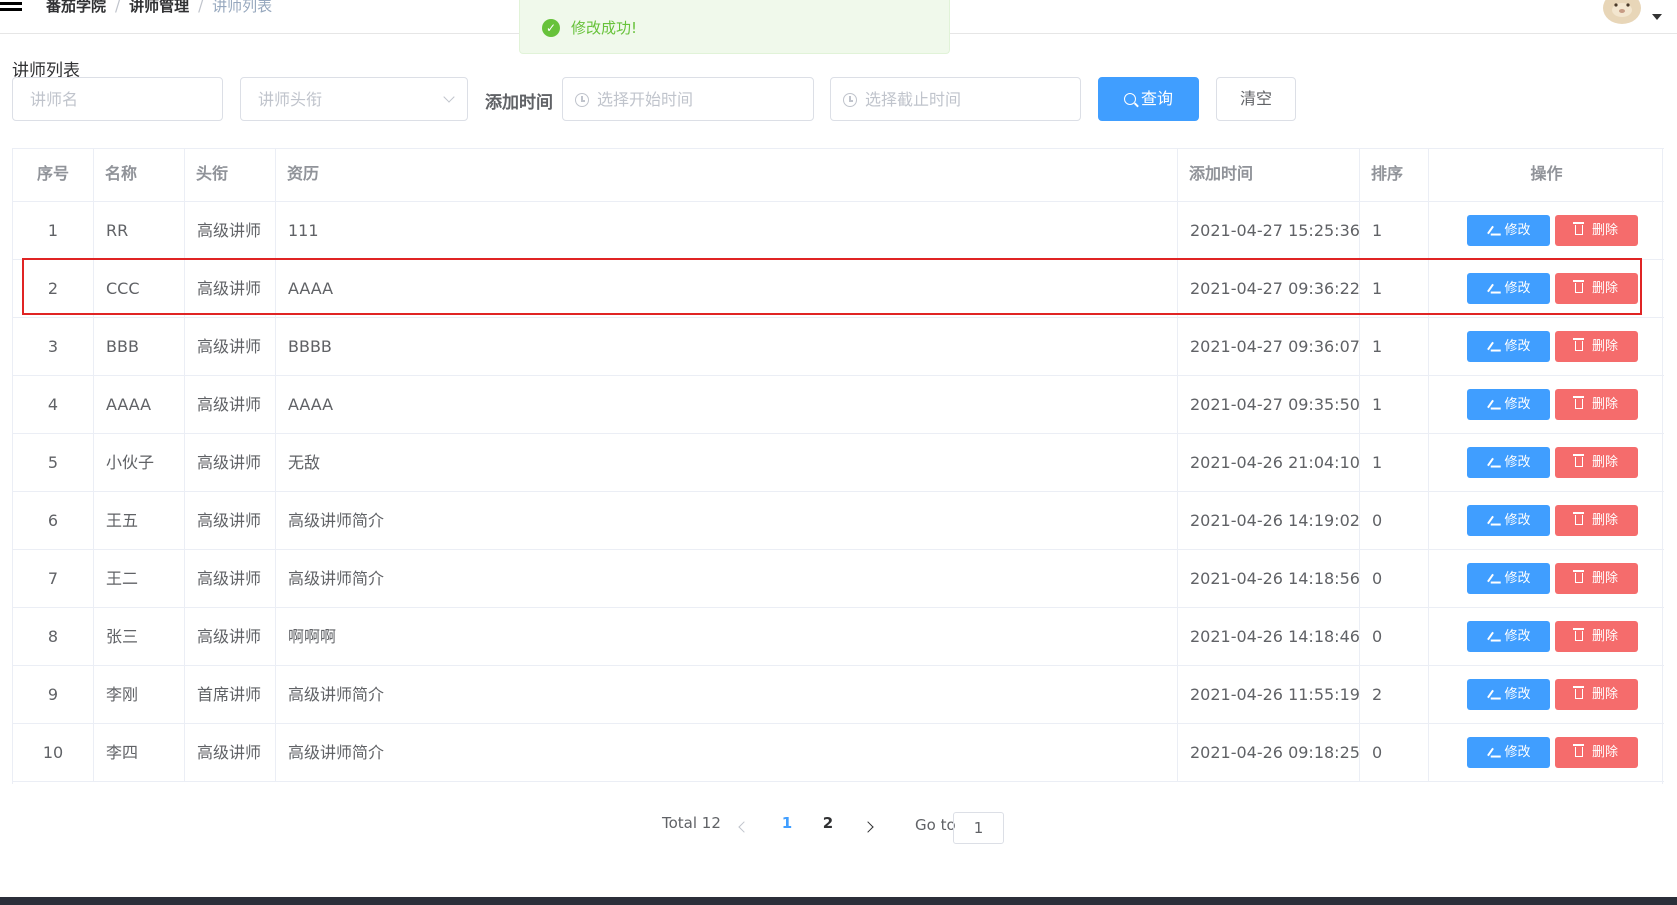 This screenshot has width=1677, height=905. I want to click on success-message: ✓ 修改成功!, so click(734, 27).